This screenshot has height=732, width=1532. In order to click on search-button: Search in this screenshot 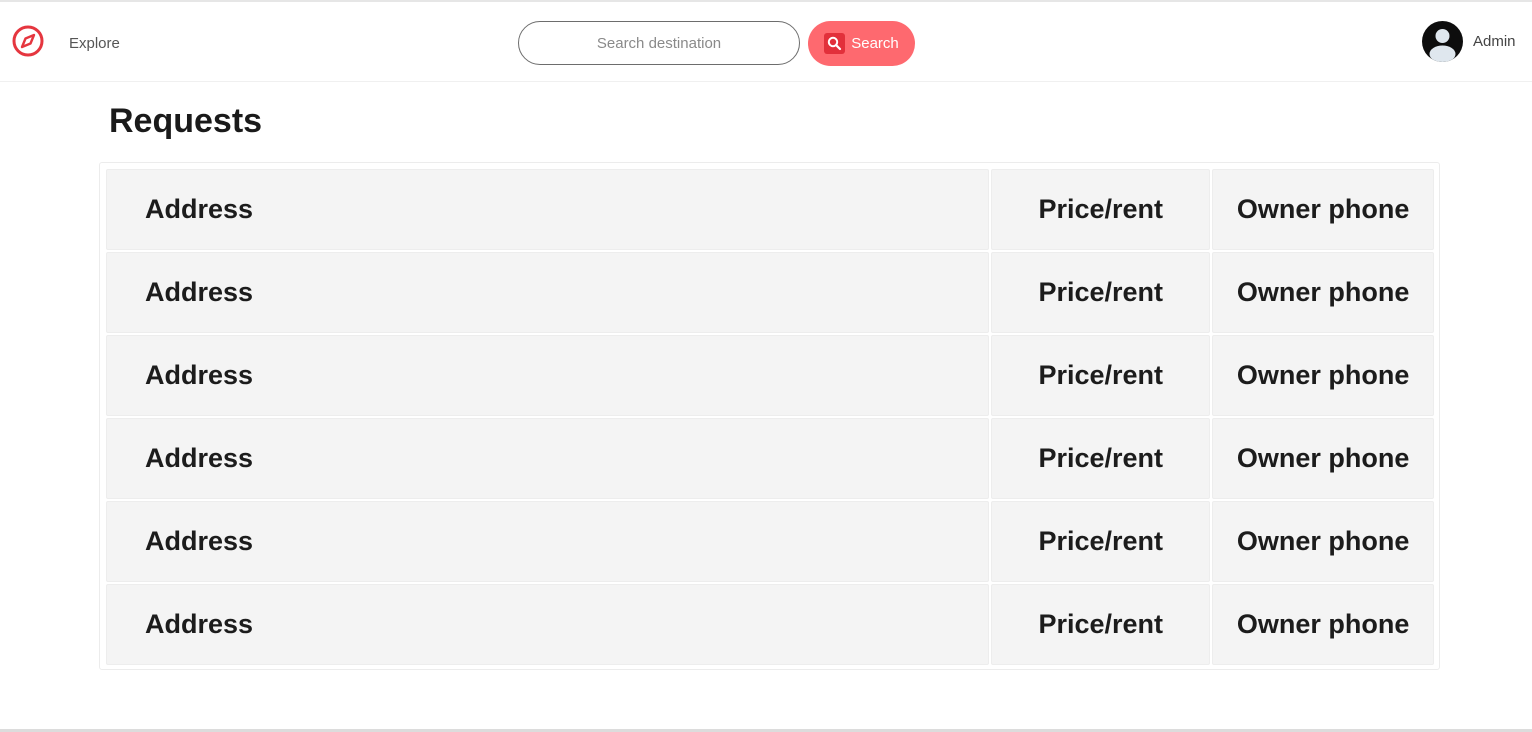, I will do `click(861, 43)`.